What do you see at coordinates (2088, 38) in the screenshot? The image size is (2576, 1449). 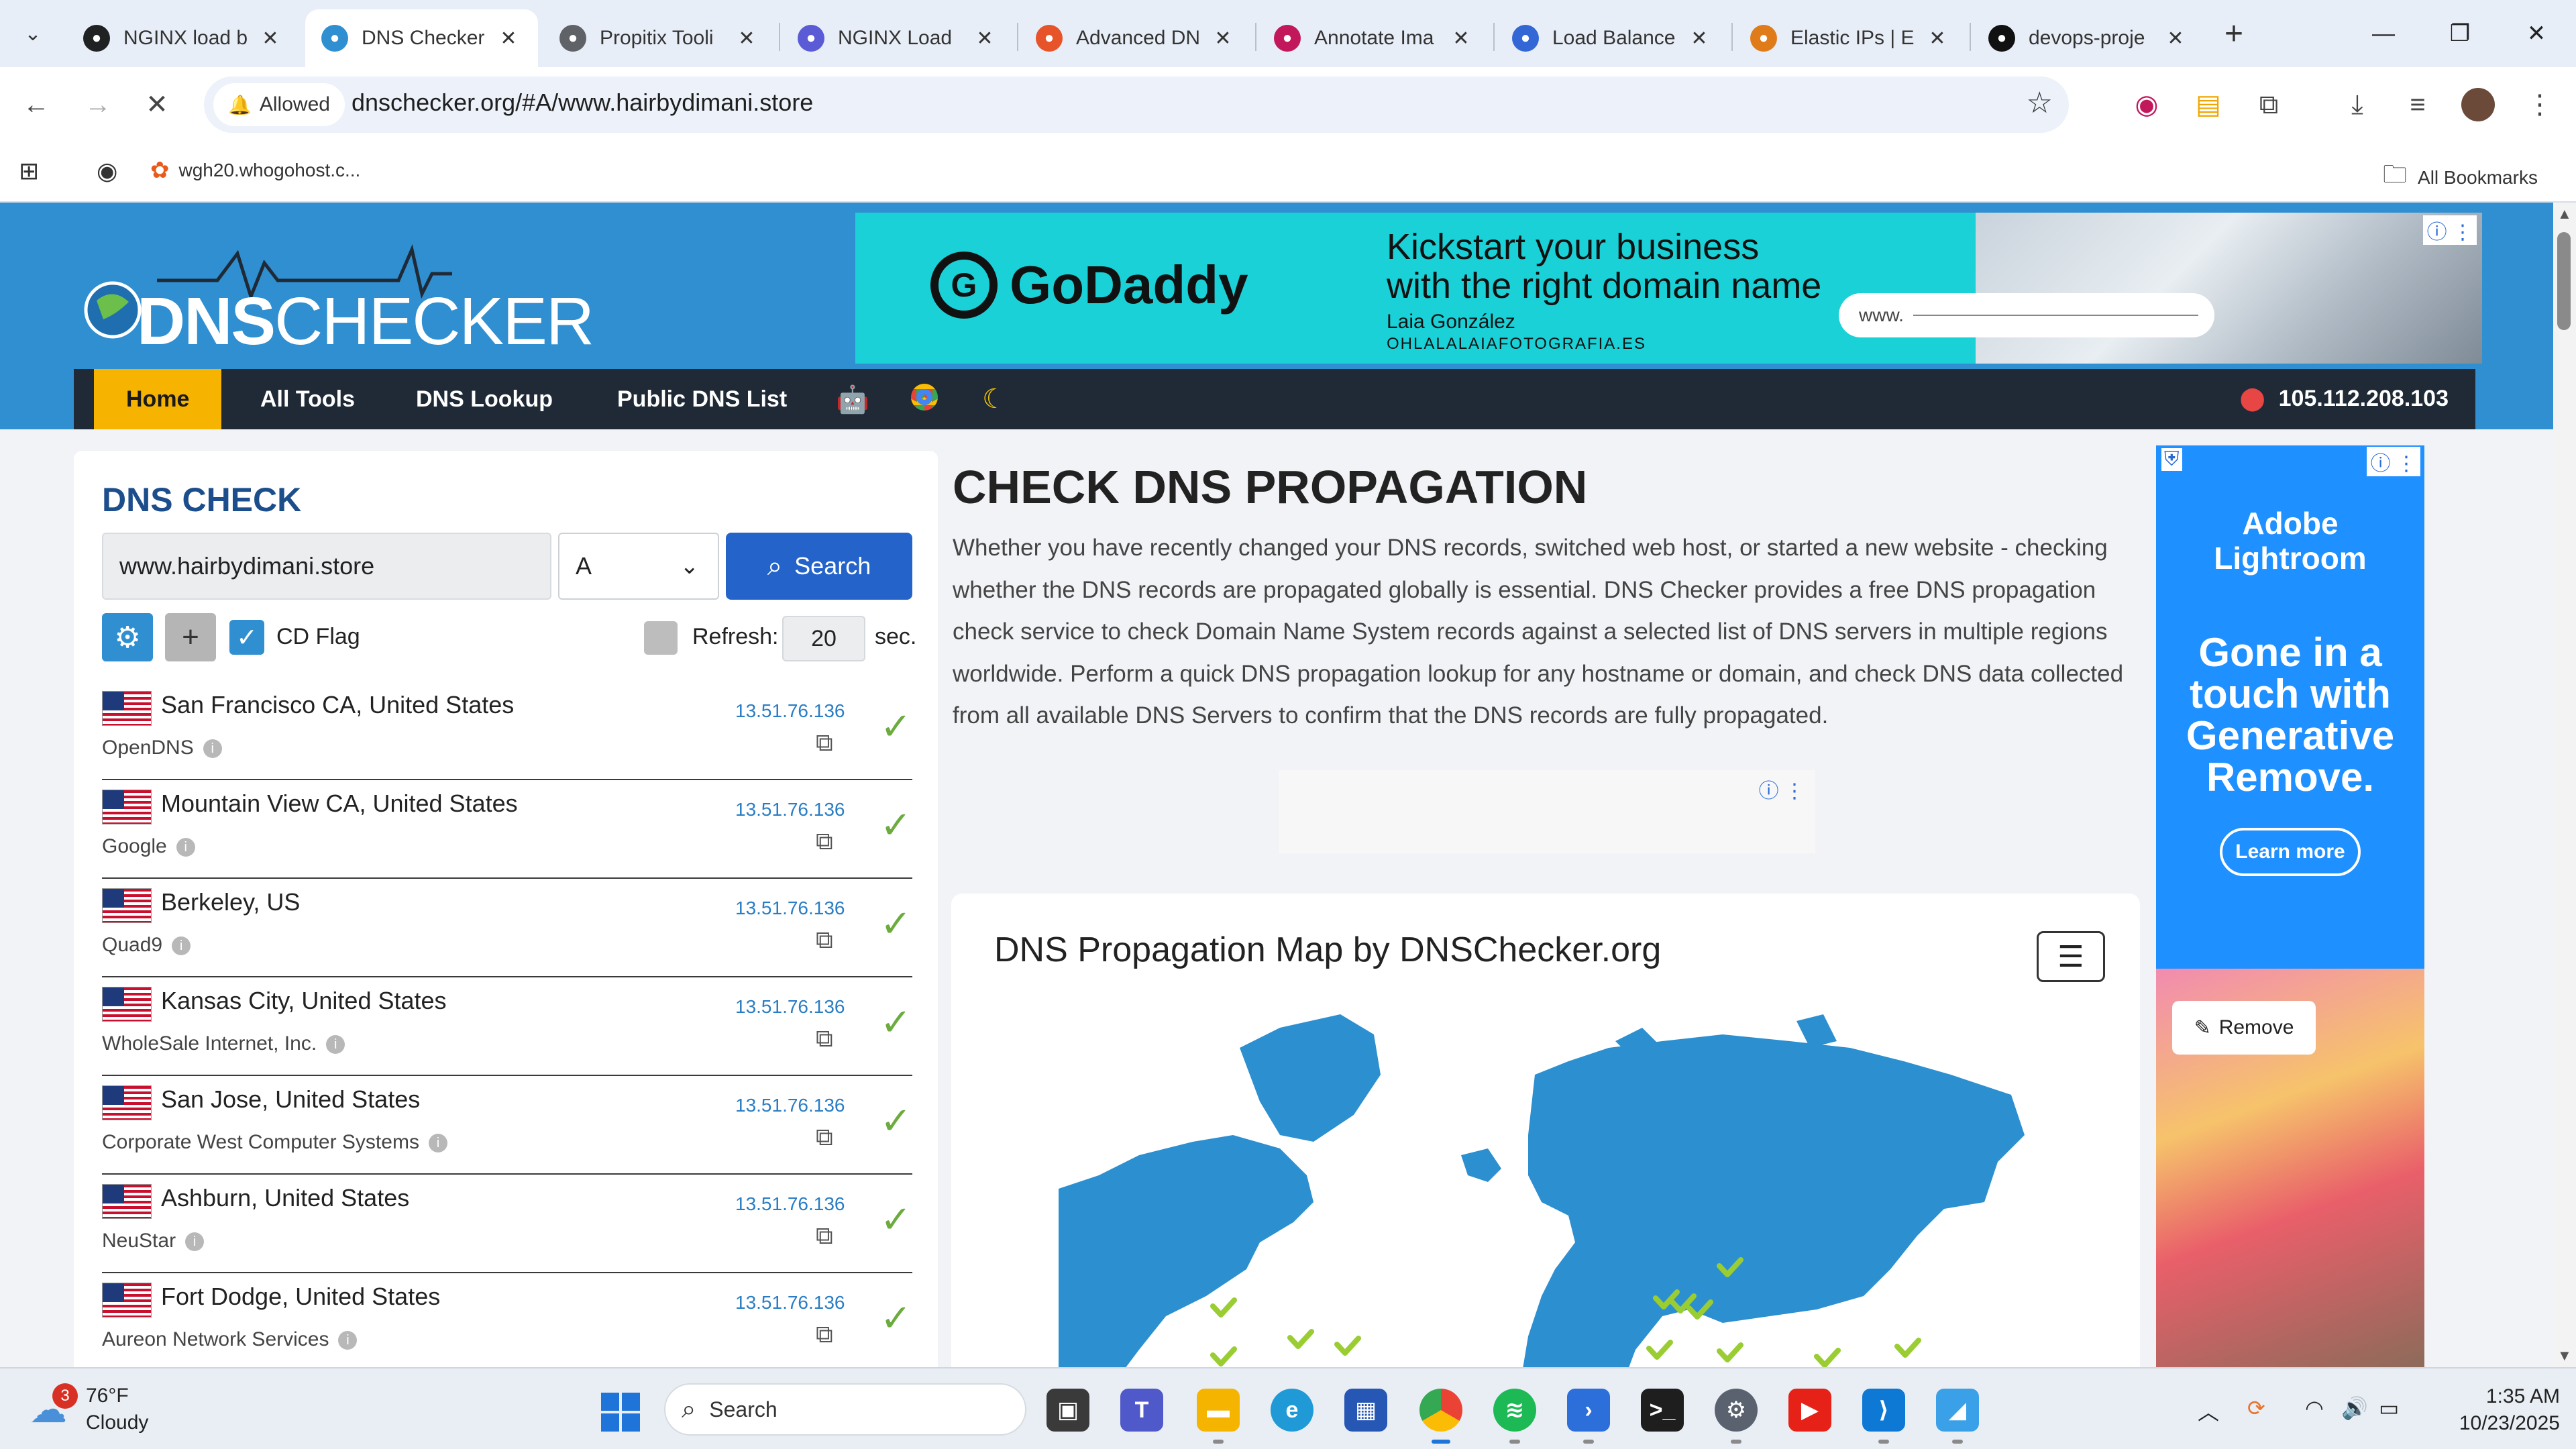 I see `tab-github: ● devops-proje ✕` at bounding box center [2088, 38].